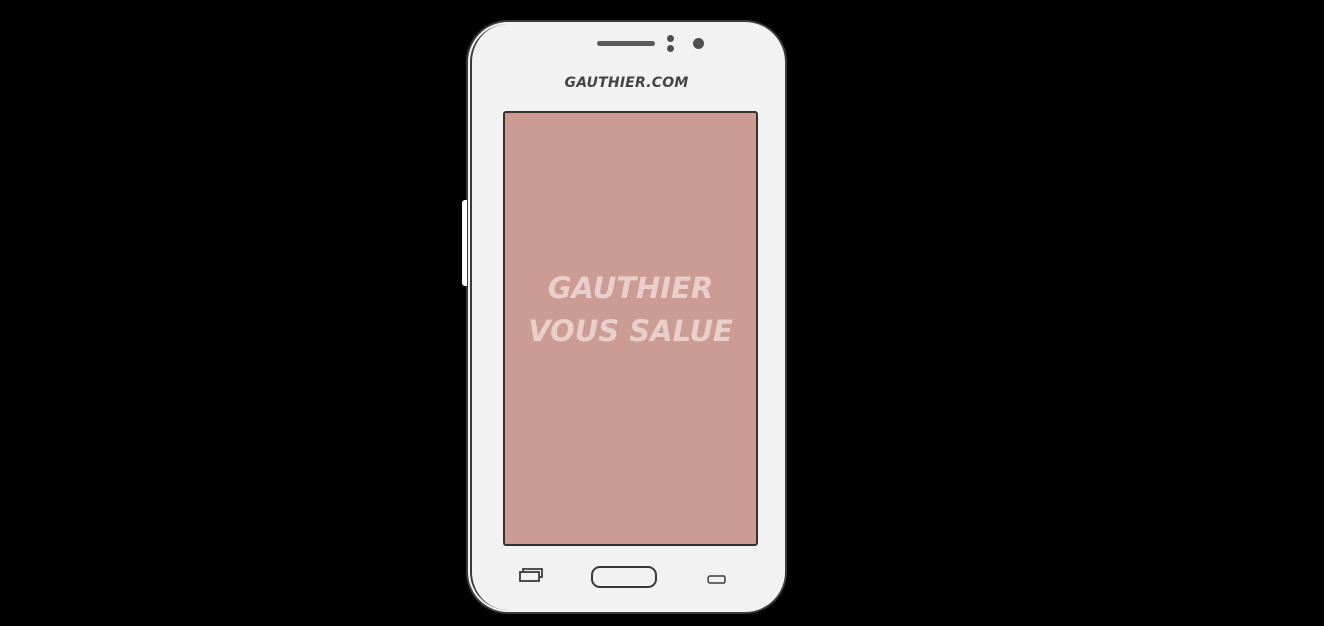  I want to click on phone-screen: GAUTHIER VOUS SALUE, so click(630, 328).